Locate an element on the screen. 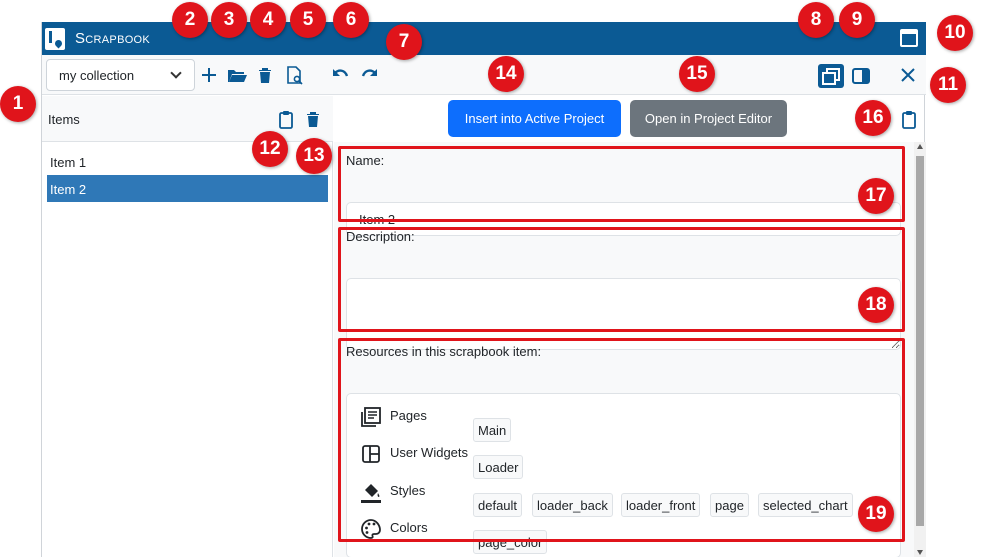 The image size is (981, 557). callout-marker: 5 is located at coordinates (308, 20).